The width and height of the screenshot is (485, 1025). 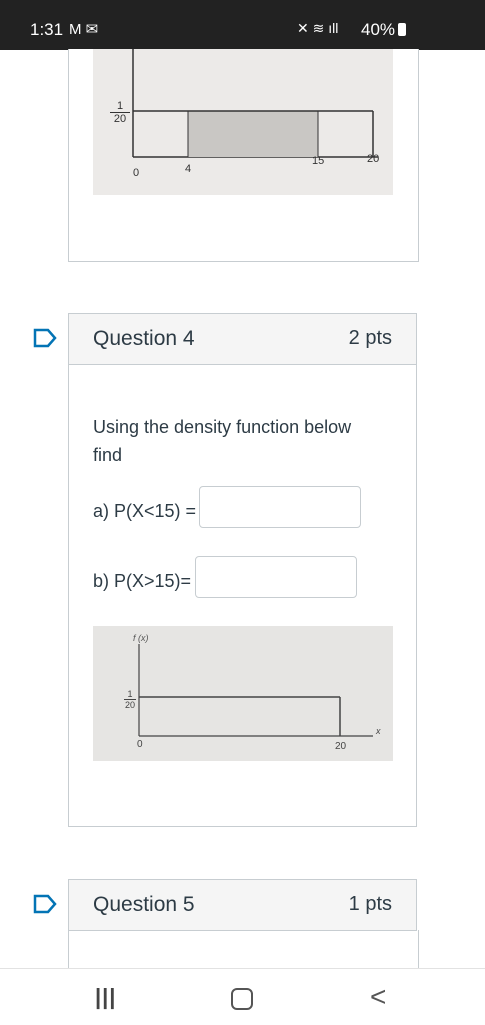 I want to click on previous-graph-x-tick: 0, so click(x=136, y=173).